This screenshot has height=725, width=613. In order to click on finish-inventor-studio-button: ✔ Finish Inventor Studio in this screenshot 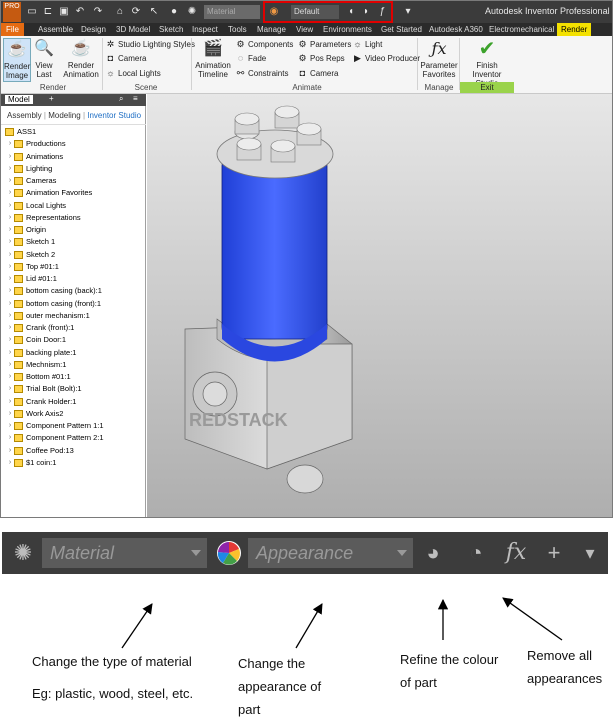, I will do `click(487, 63)`.